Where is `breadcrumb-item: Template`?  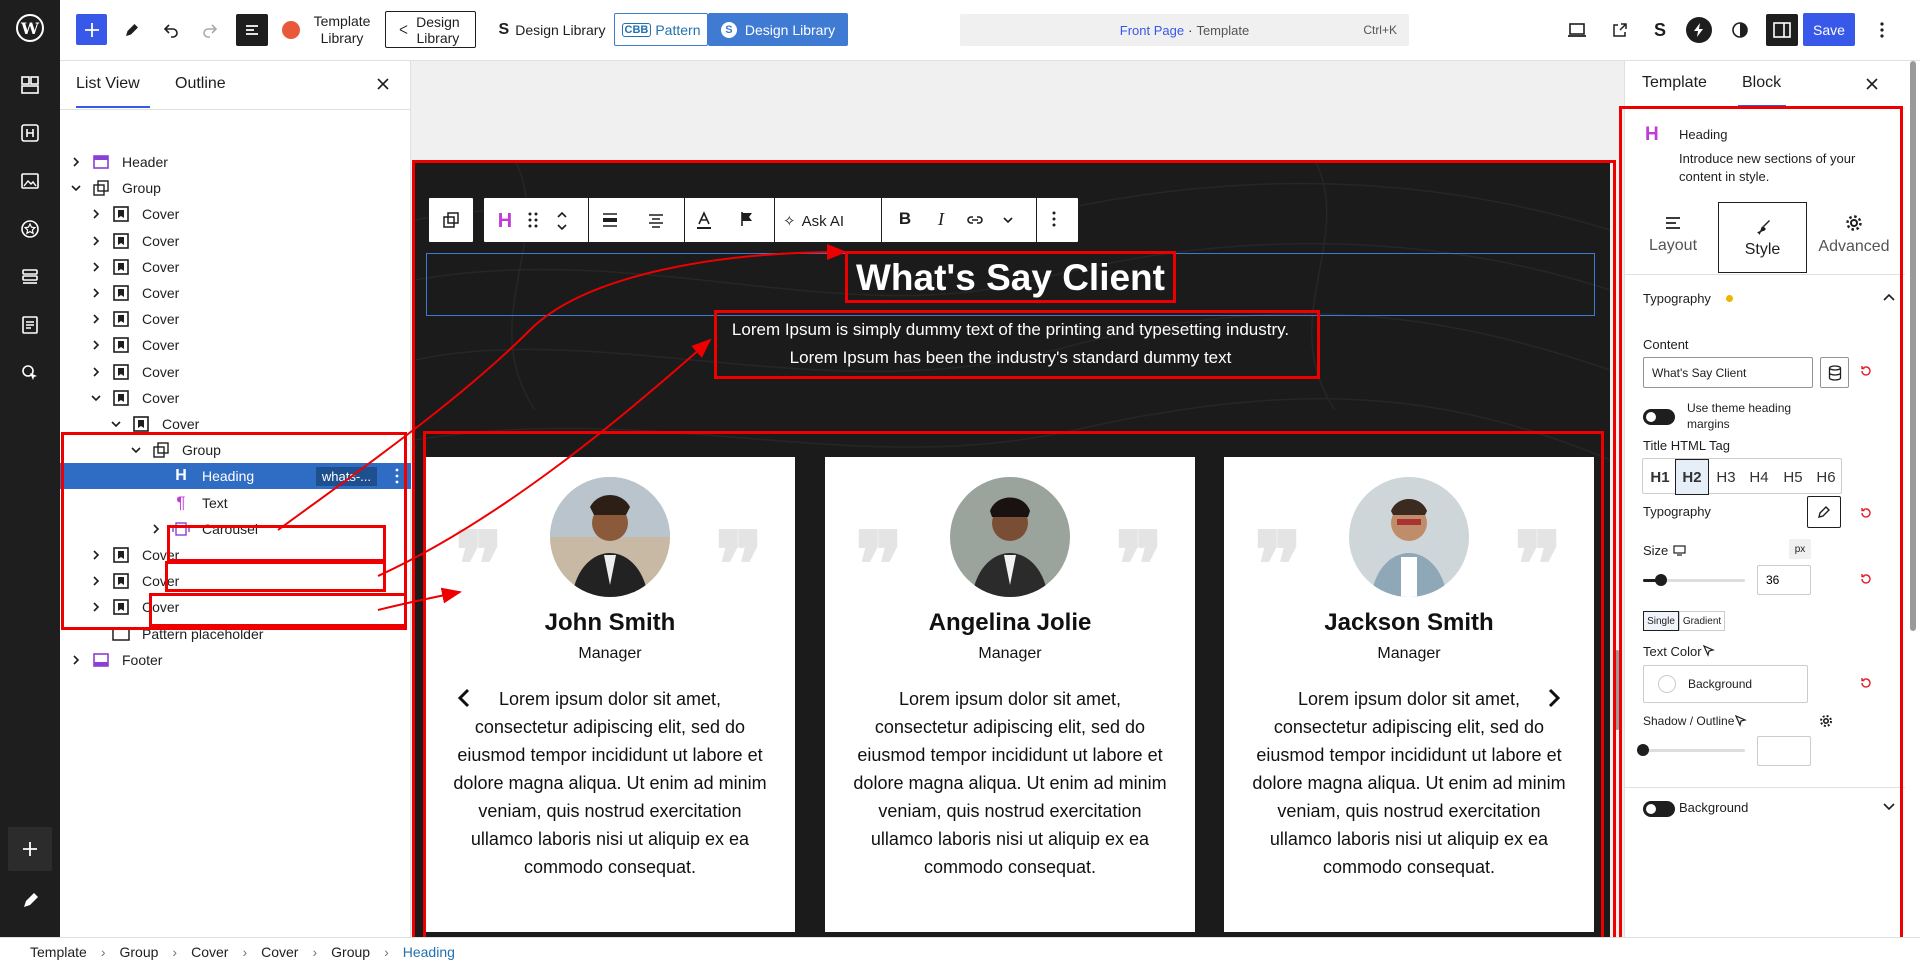
breadcrumb-item: Template is located at coordinates (58, 952).